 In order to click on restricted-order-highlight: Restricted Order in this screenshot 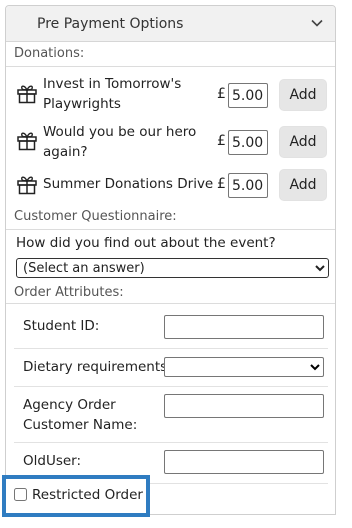, I will do `click(76, 496)`.